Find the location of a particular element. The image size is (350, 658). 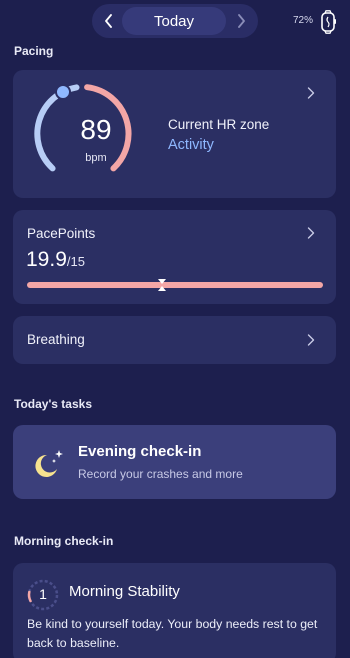

next-day-button is located at coordinates (241, 21).